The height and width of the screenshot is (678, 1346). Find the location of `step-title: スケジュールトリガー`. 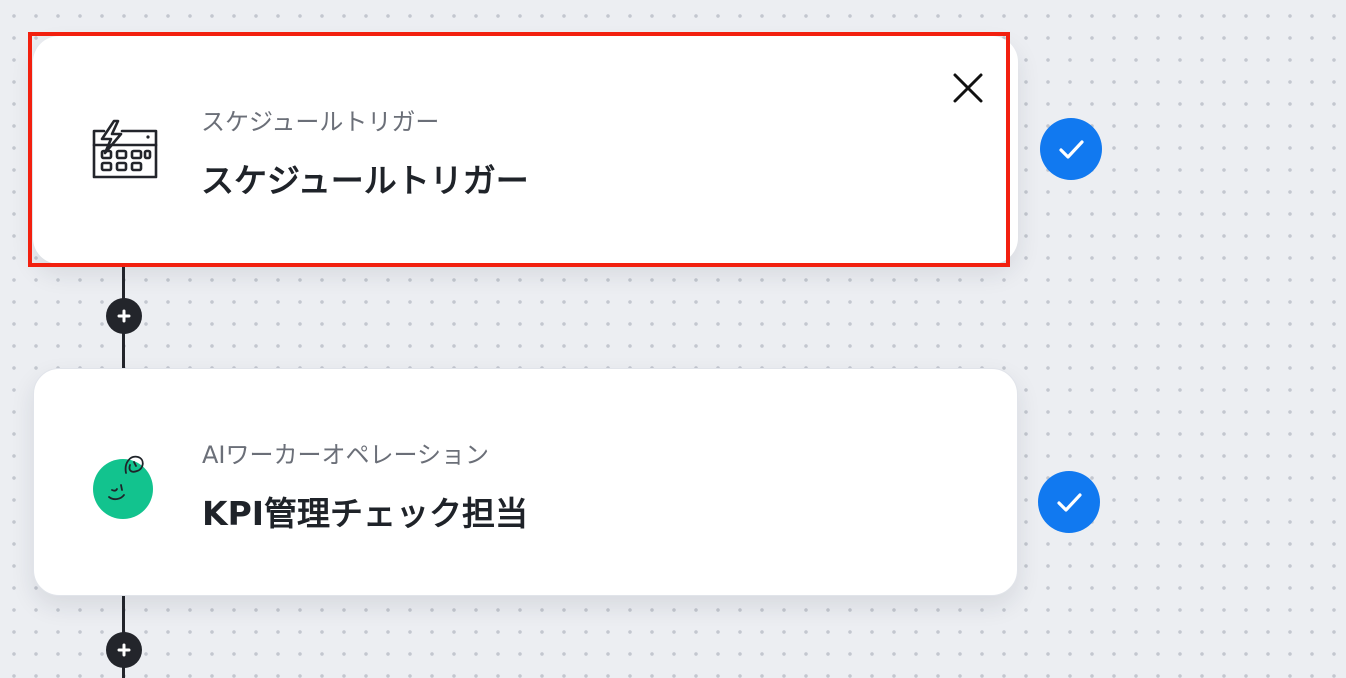

step-title: スケジュールトリガー is located at coordinates (365, 180).